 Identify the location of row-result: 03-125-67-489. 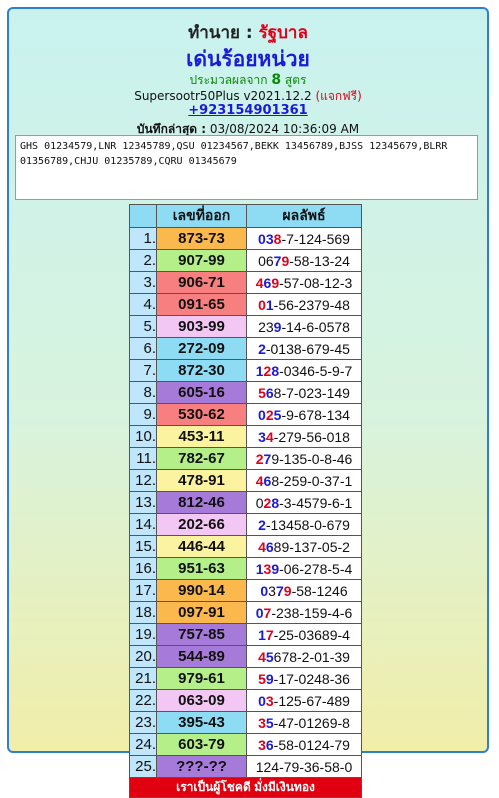
(304, 700).